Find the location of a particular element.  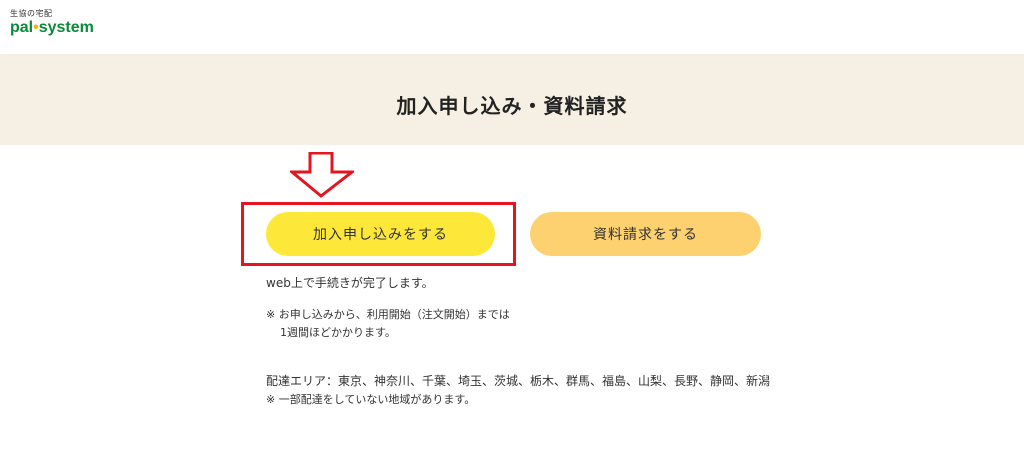

palsystem-logo: 生協の宅配 pal•system is located at coordinates (52, 23).